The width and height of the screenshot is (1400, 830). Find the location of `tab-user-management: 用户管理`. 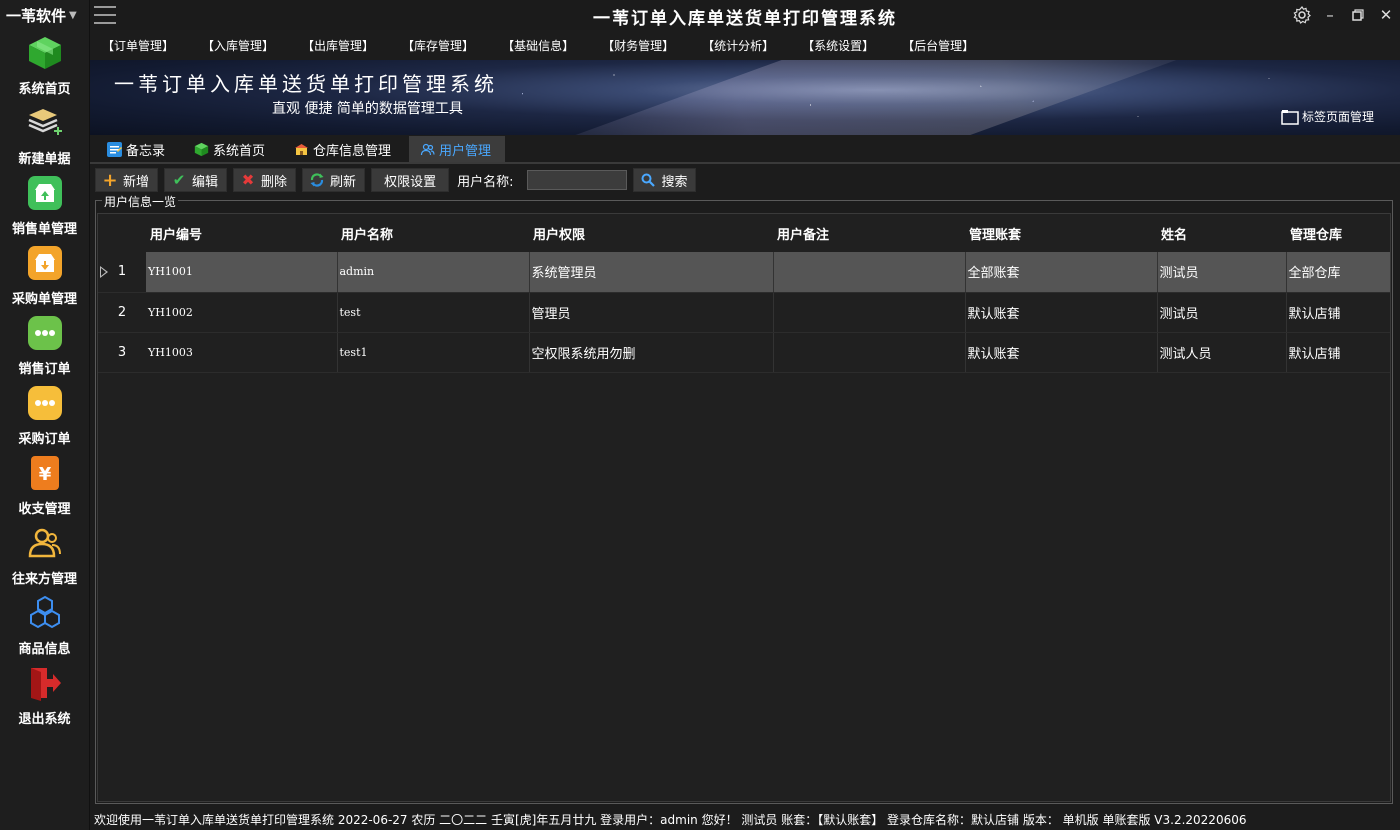

tab-user-management: 用户管理 is located at coordinates (457, 149).